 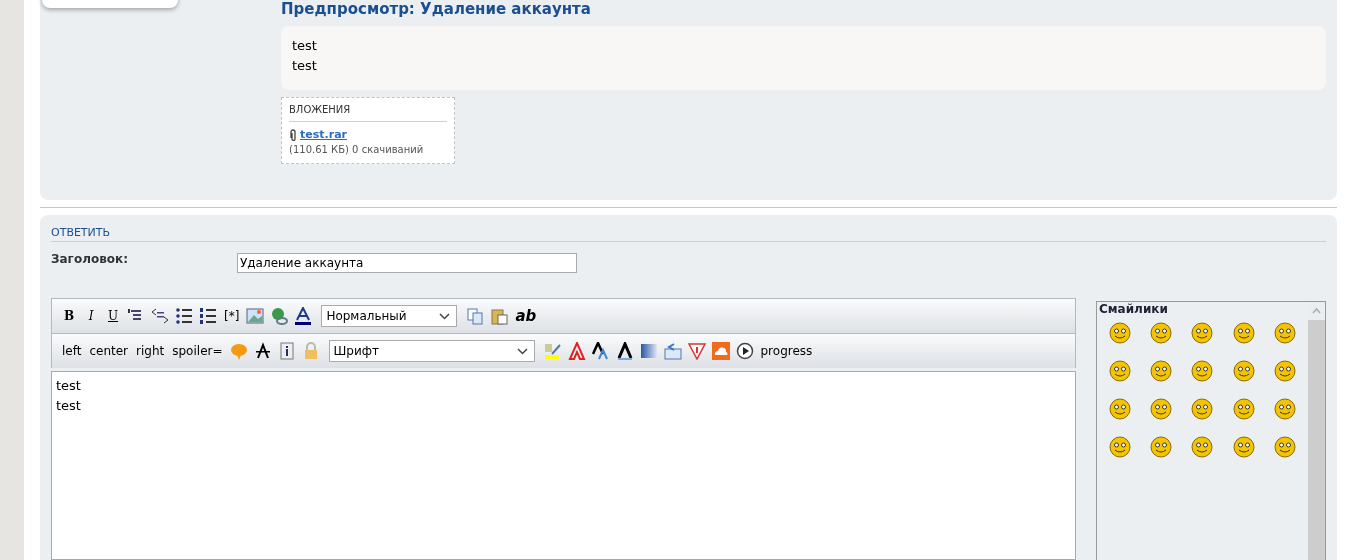 I want to click on numbered-list-icon, so click(x=208, y=316).